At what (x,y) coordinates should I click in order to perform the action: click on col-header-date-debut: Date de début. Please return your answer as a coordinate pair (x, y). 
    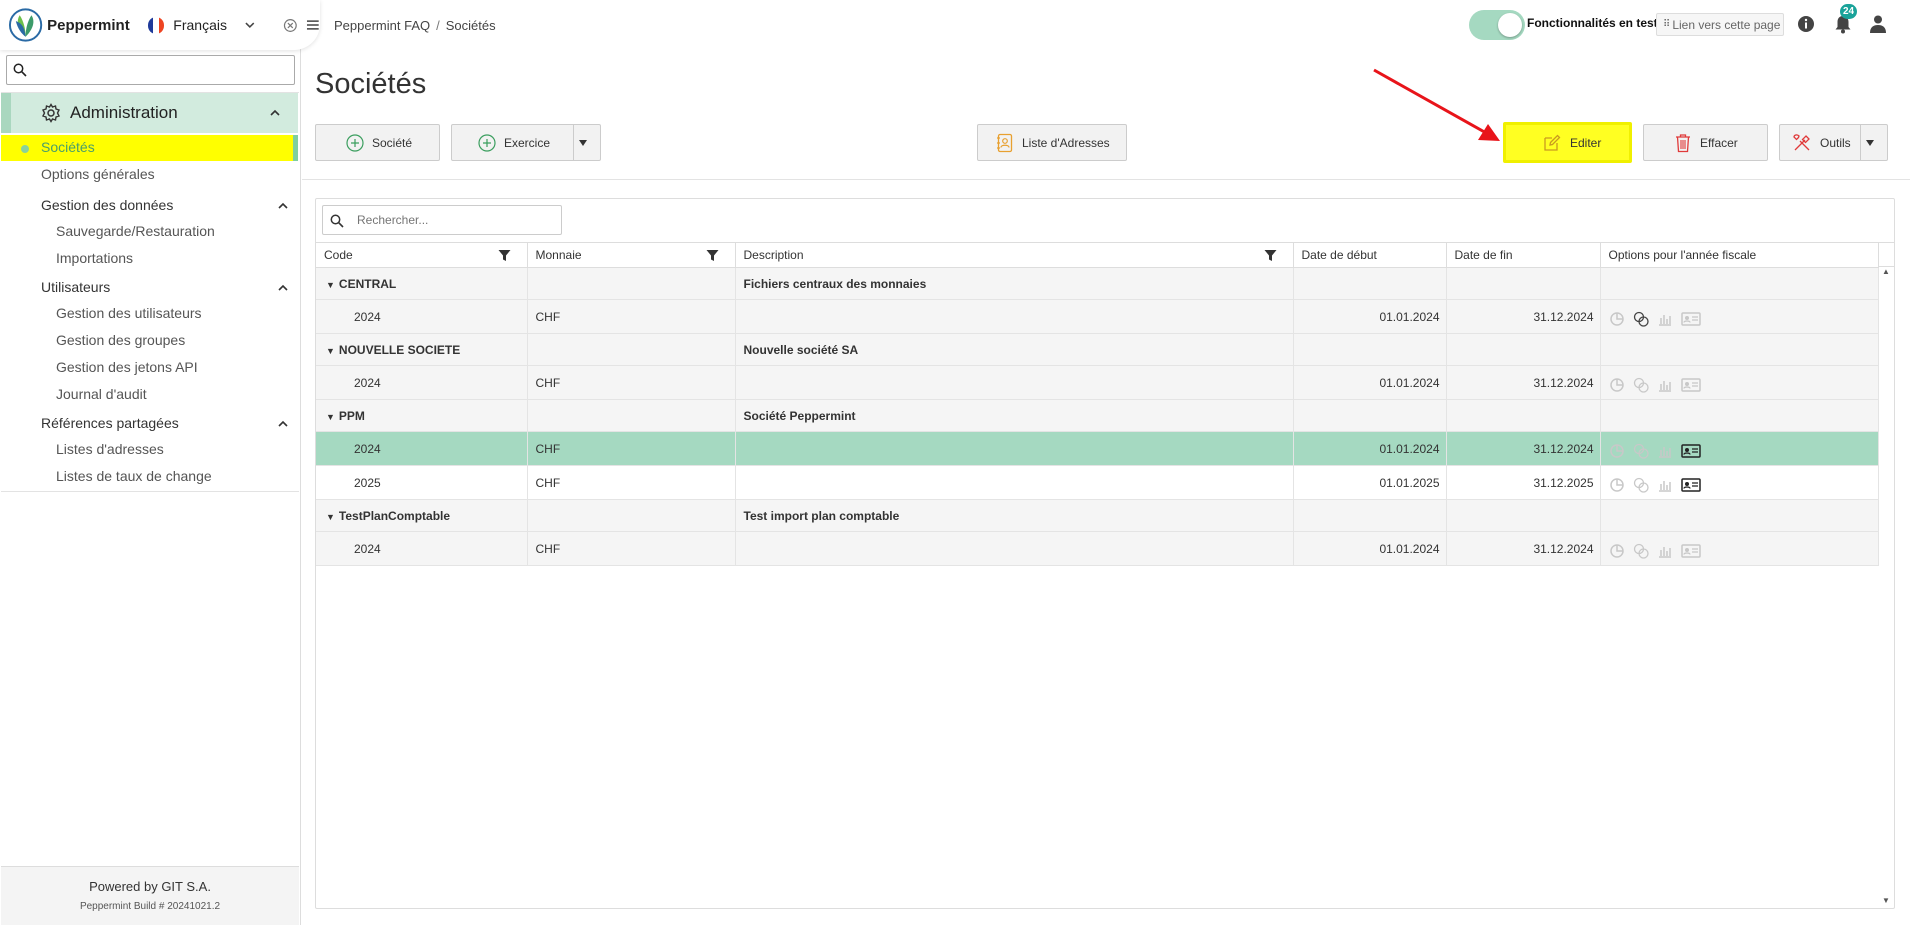
    Looking at the image, I should click on (1370, 255).